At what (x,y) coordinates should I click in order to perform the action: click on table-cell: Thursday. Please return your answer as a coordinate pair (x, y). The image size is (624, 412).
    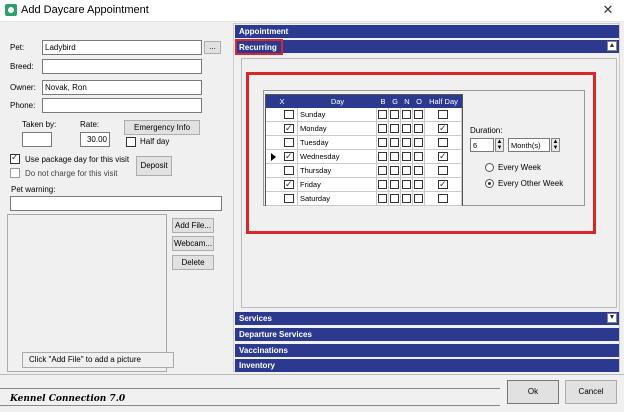
    Looking at the image, I should click on (337, 171).